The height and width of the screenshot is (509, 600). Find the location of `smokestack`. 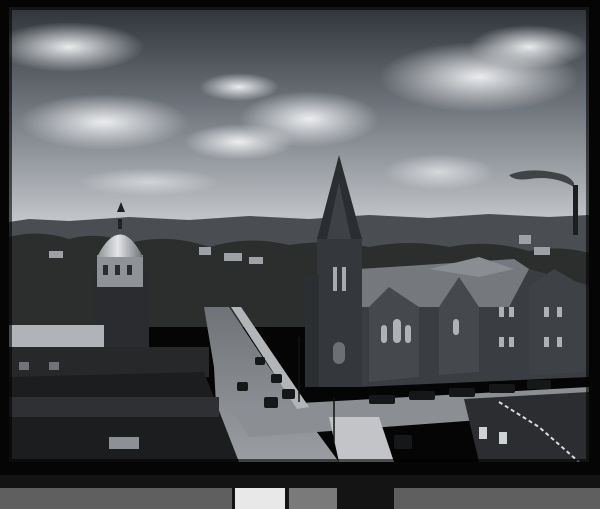

smokestack is located at coordinates (575, 210).